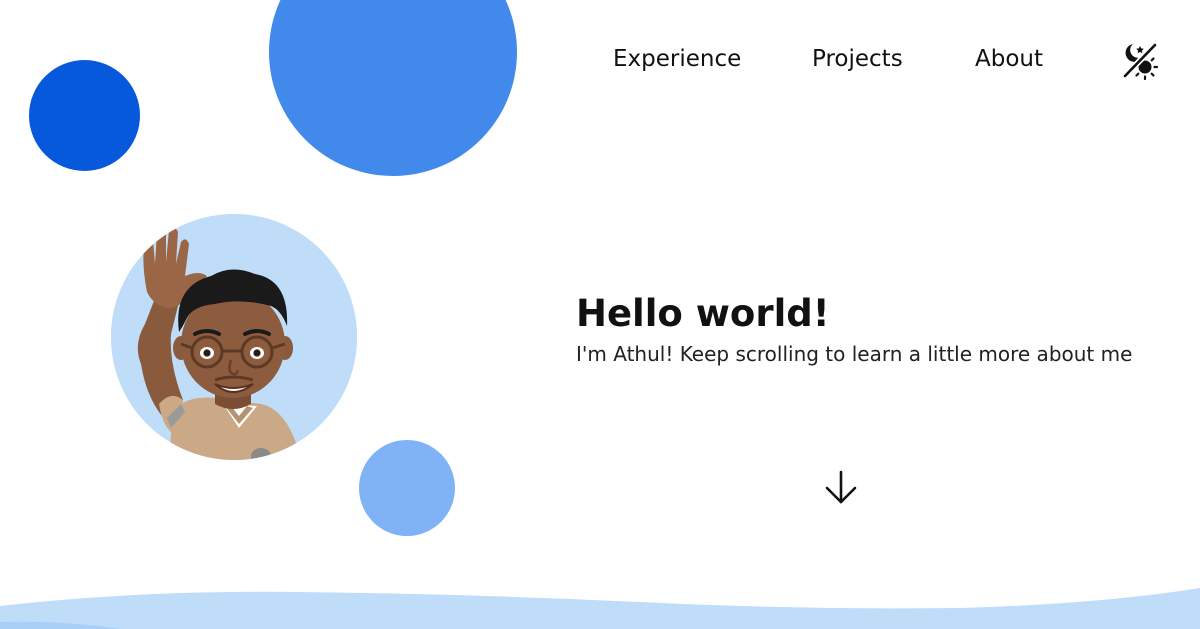  Describe the element at coordinates (393, 88) in the screenshot. I see `decorative-circle-large` at that location.